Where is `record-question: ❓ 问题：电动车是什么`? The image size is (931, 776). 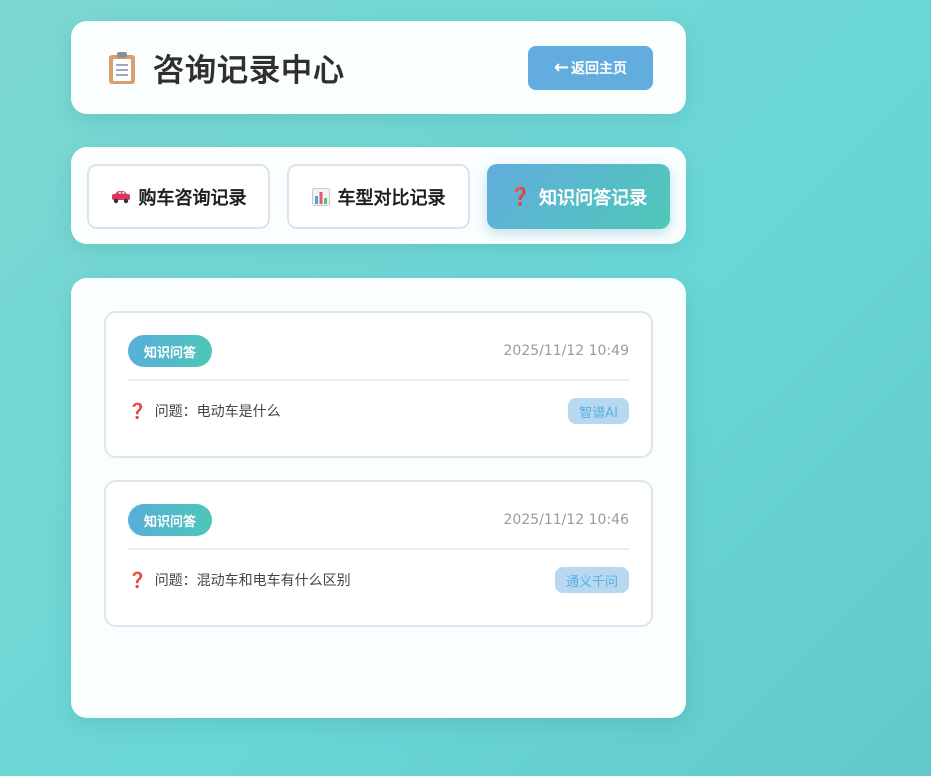 record-question: ❓ 问题：电动车是什么 is located at coordinates (204, 411).